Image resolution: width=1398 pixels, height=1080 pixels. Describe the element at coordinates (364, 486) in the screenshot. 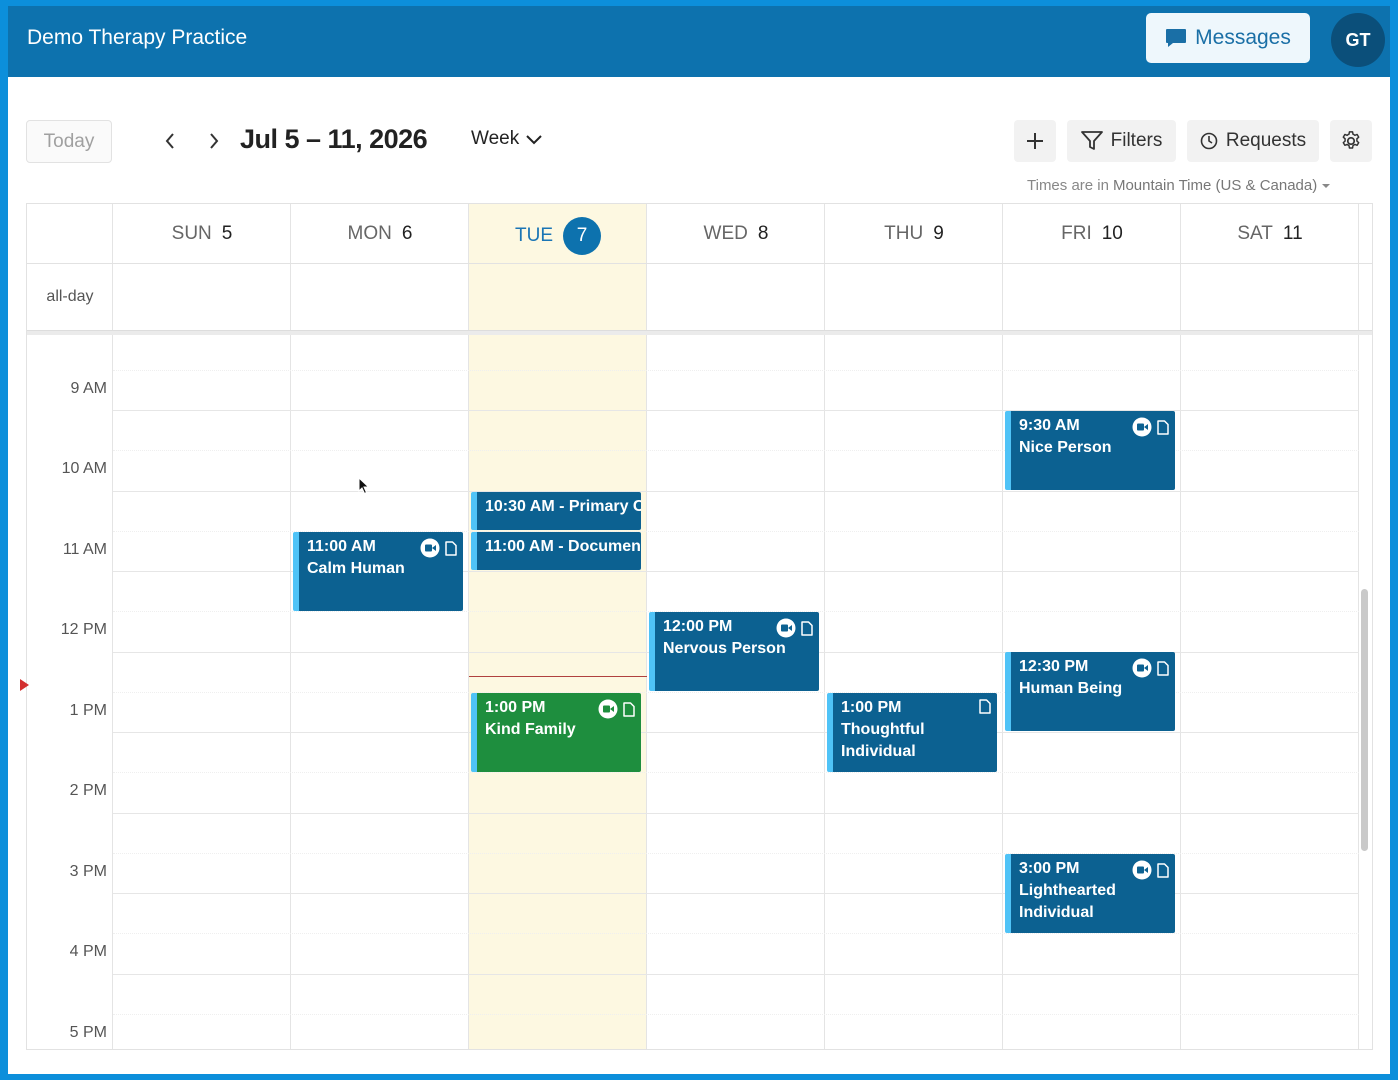

I see `mouse-cursor-icon` at that location.